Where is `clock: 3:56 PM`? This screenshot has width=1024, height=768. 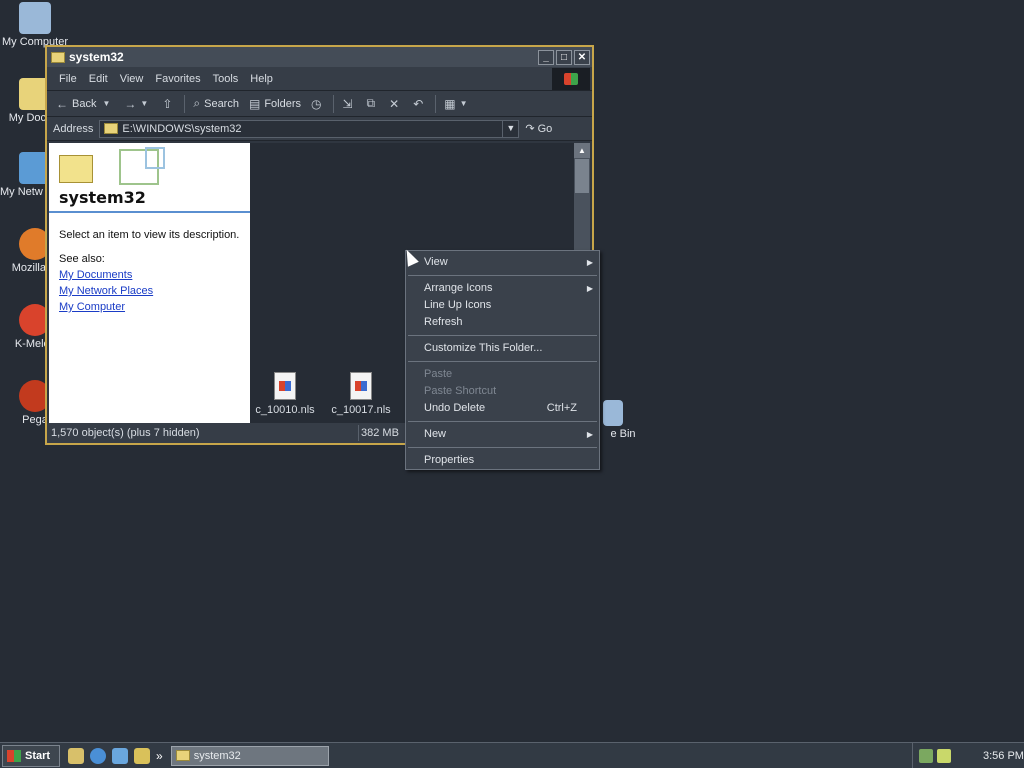
clock: 3:56 PM is located at coordinates (1003, 756).